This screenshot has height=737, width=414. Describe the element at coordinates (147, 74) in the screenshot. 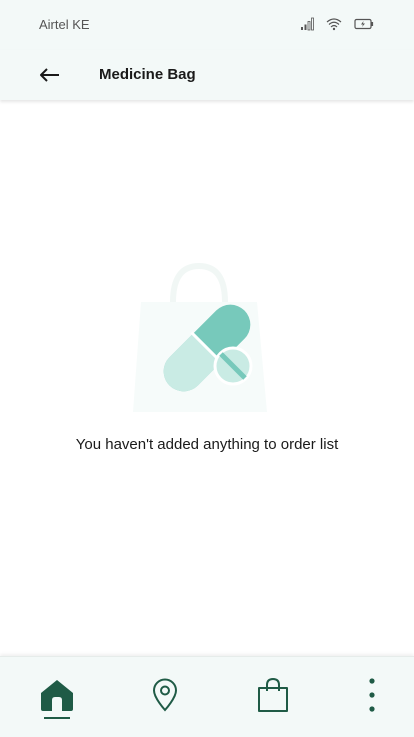

I see `page-title: Medicine Bag` at that location.